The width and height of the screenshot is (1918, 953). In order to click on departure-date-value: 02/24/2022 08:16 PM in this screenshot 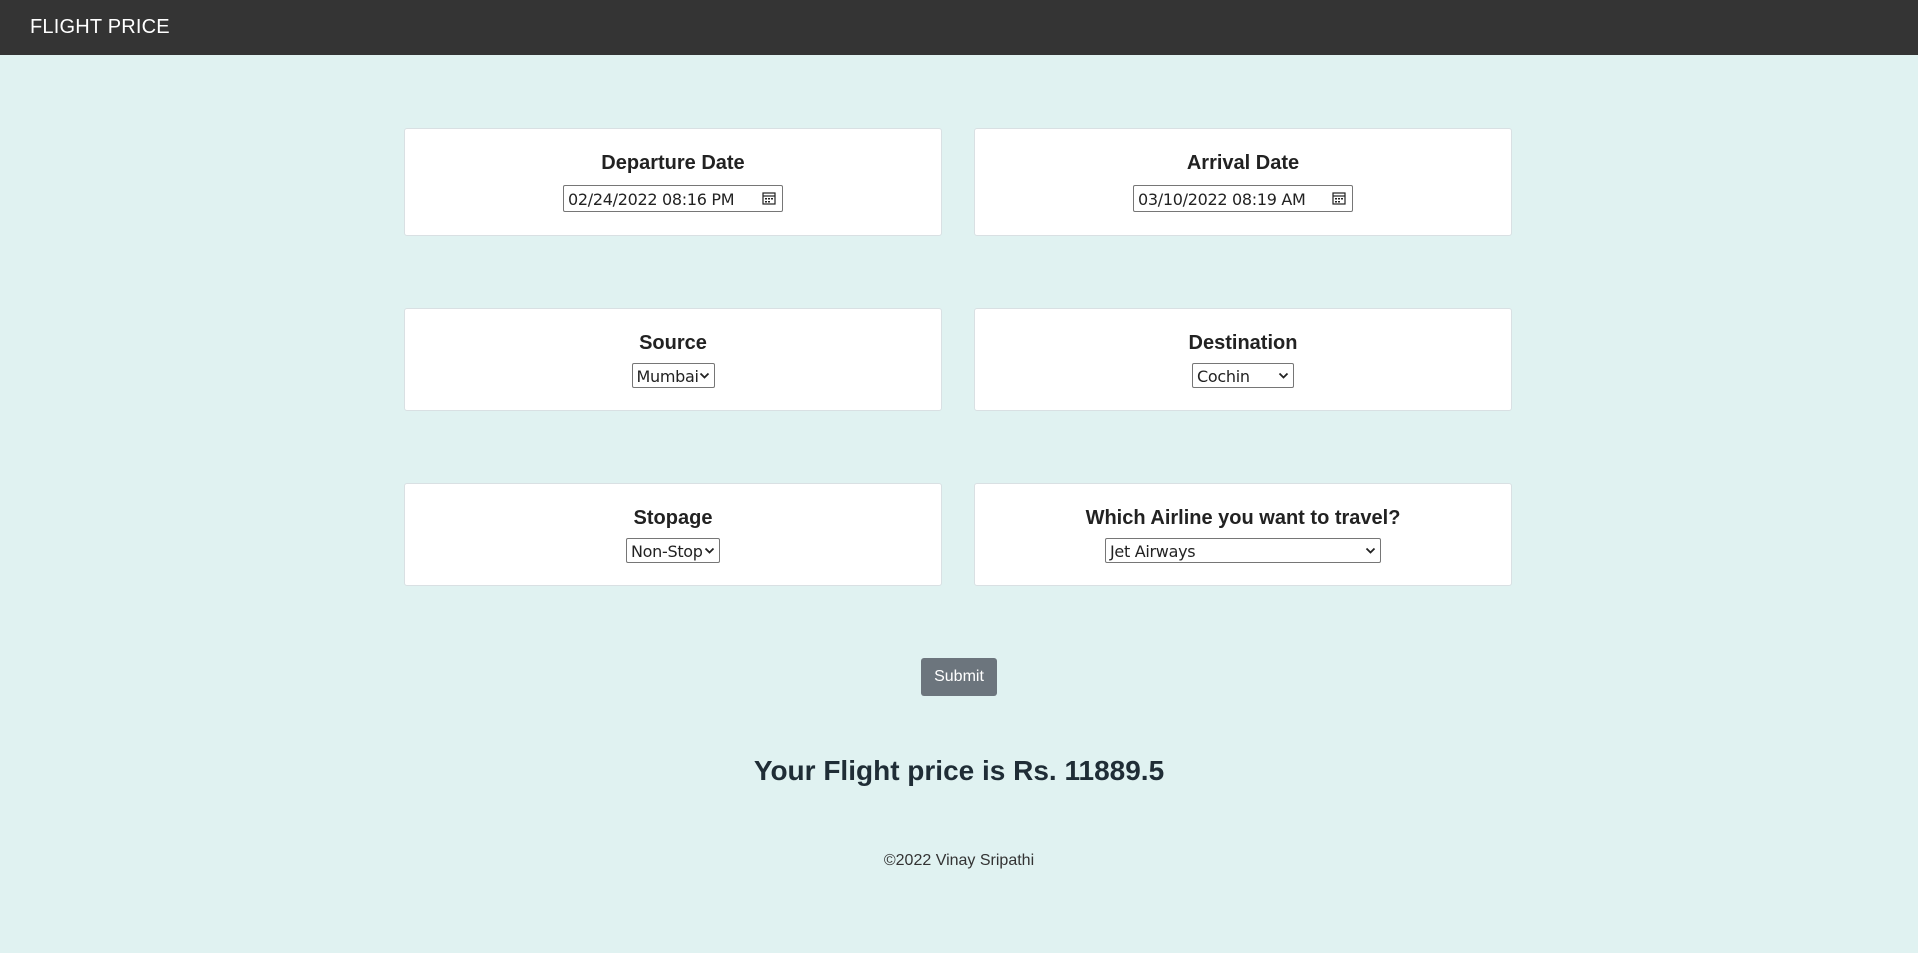, I will do `click(651, 199)`.